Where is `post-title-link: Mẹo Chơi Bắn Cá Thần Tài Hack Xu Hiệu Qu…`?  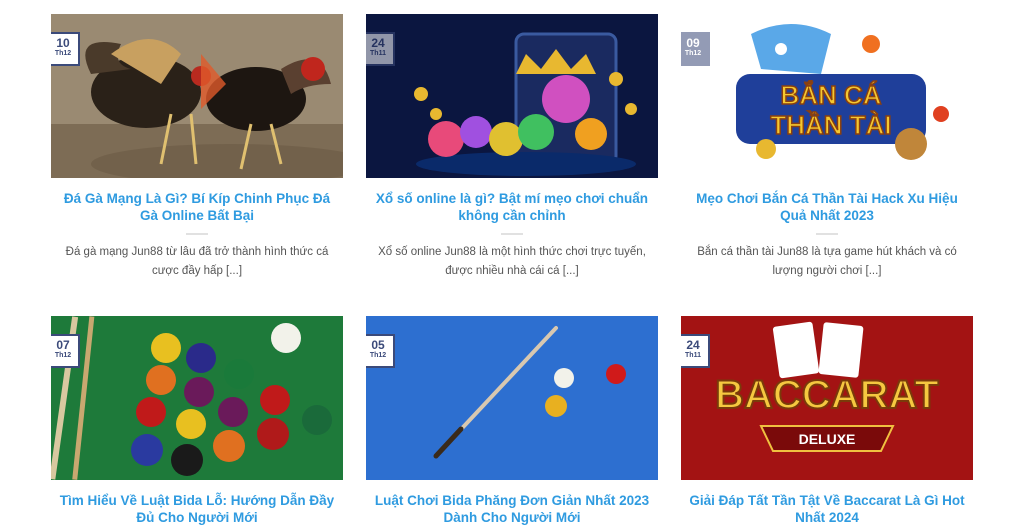 post-title-link: Mẹo Chơi Bắn Cá Thần Tài Hack Xu Hiệu Qu… is located at coordinates (827, 207).